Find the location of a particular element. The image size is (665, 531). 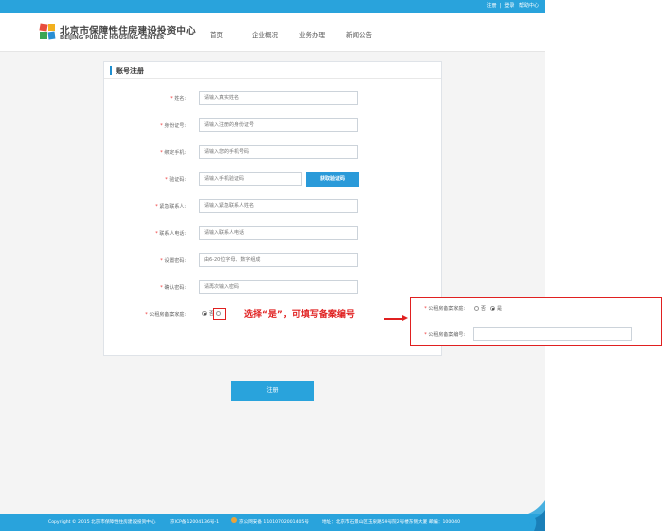

card-header: 账号注册 is located at coordinates (272, 70).